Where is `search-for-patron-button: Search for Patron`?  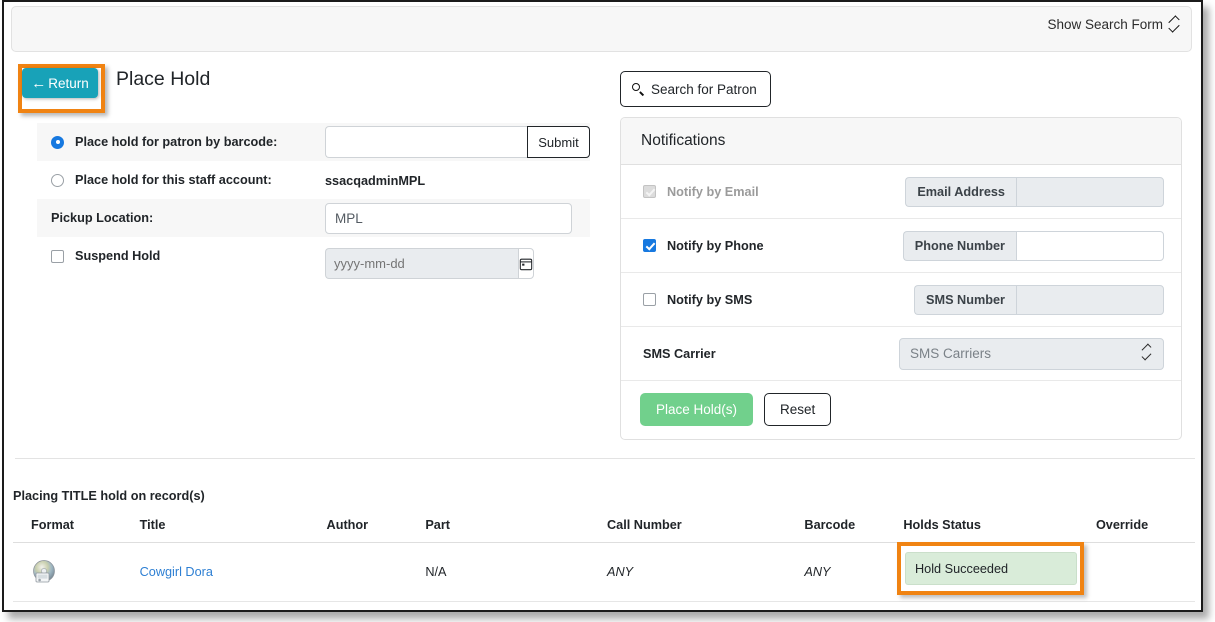
search-for-patron-button: Search for Patron is located at coordinates (695, 89).